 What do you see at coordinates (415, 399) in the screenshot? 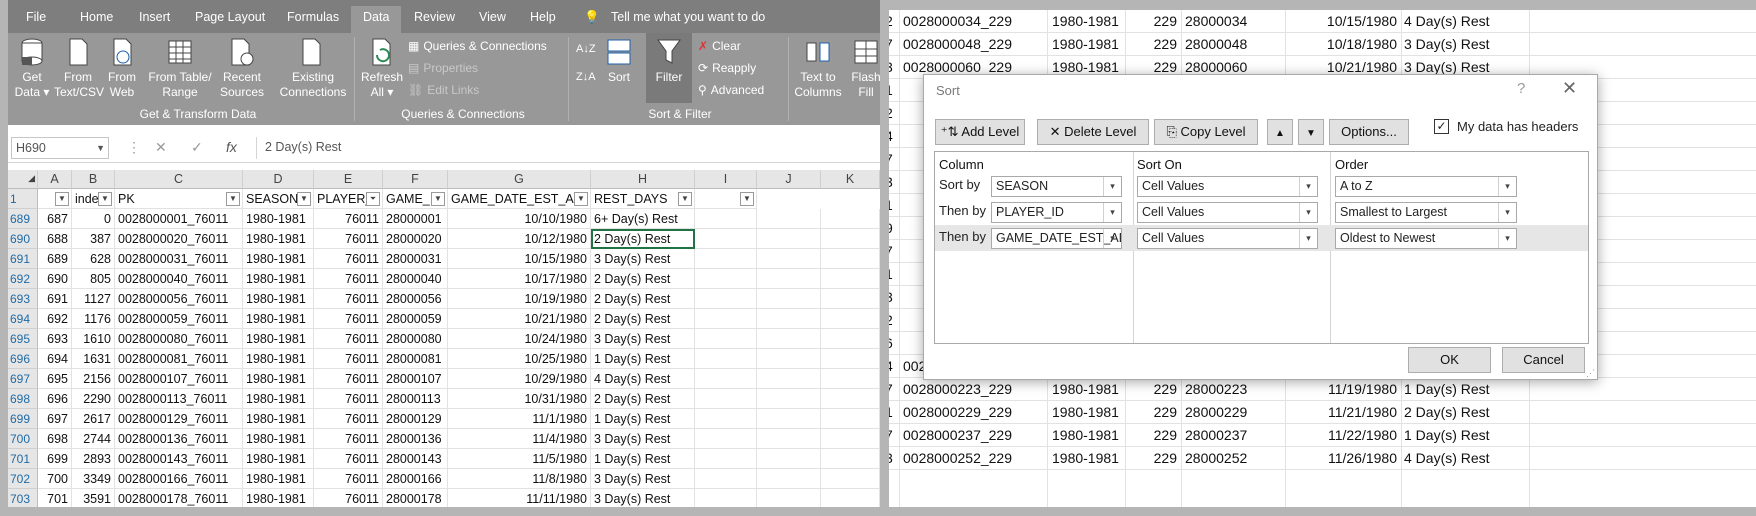
I see `cell-f: 28000113` at bounding box center [415, 399].